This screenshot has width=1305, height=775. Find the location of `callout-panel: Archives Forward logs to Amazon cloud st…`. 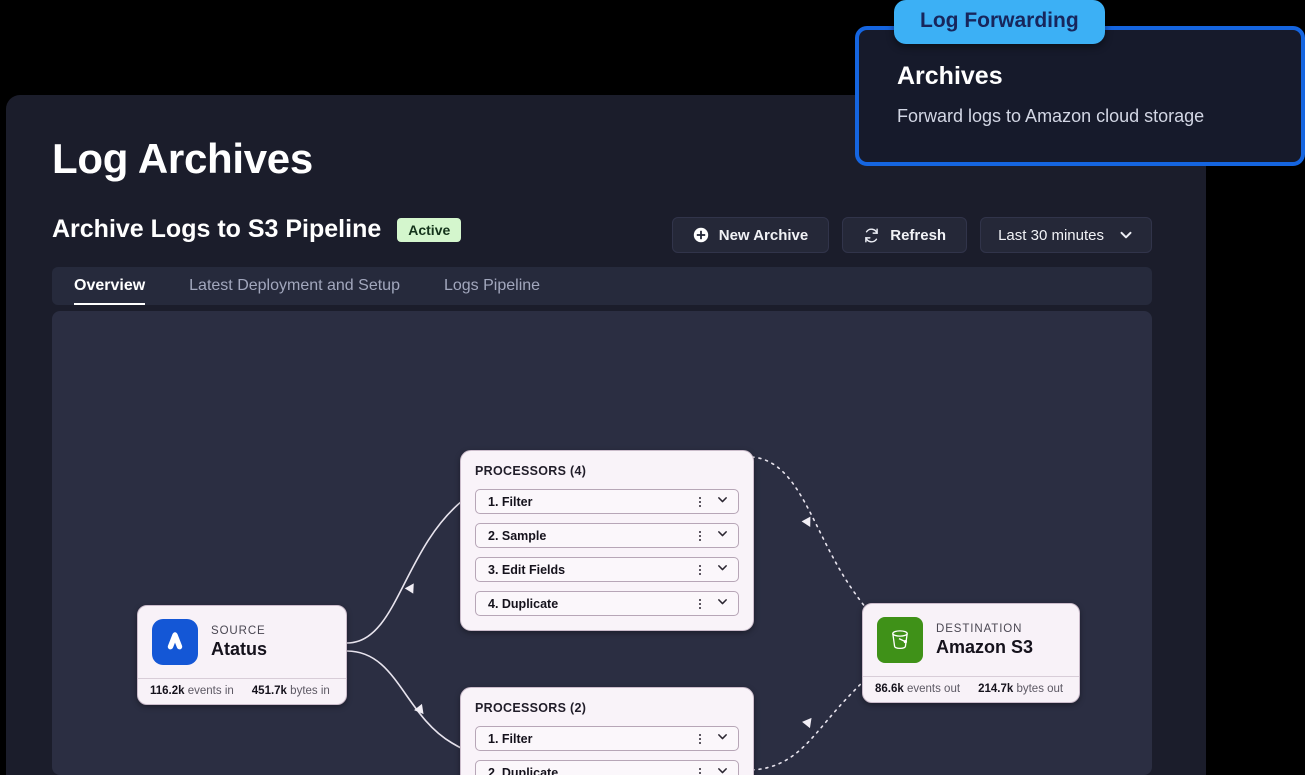

callout-panel: Archives Forward logs to Amazon cloud st… is located at coordinates (1080, 96).